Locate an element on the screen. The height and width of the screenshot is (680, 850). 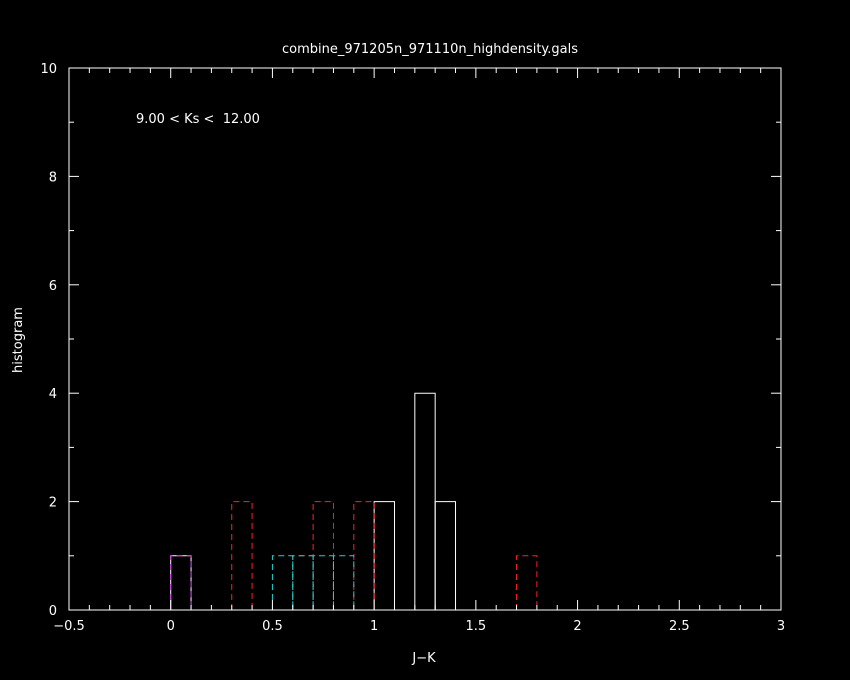
x-tick-label: 2 is located at coordinates (577, 626).